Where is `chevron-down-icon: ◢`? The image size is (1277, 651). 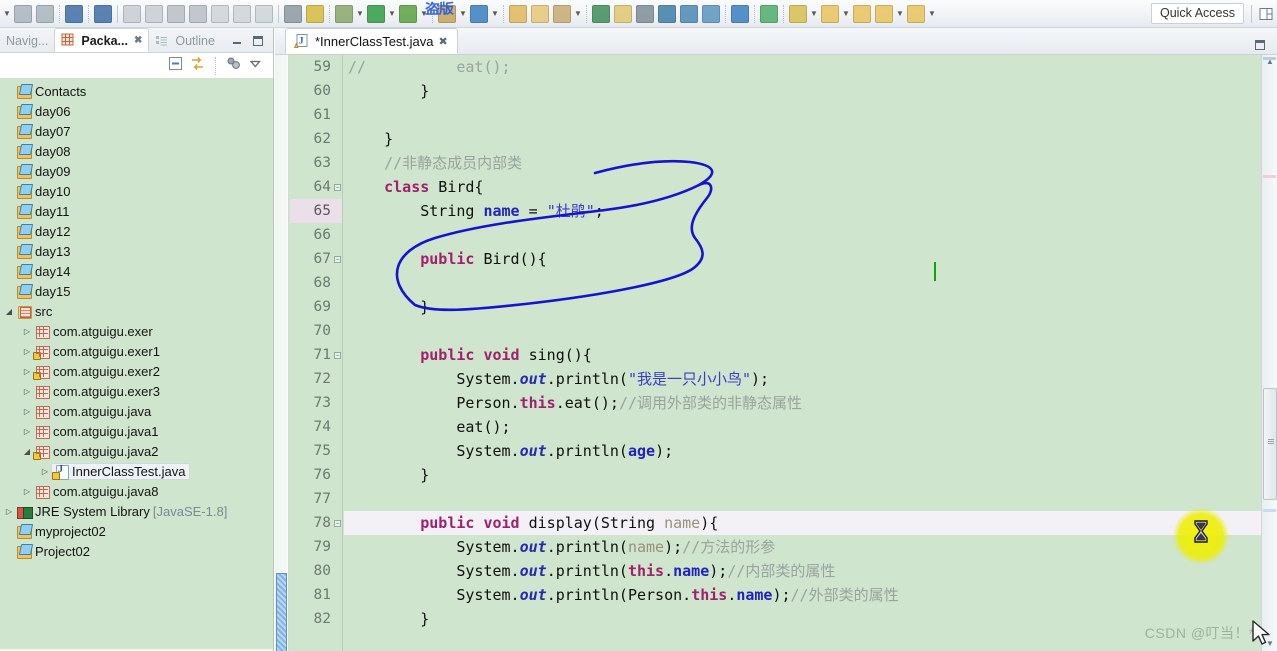
chevron-down-icon: ◢ is located at coordinates (27, 451).